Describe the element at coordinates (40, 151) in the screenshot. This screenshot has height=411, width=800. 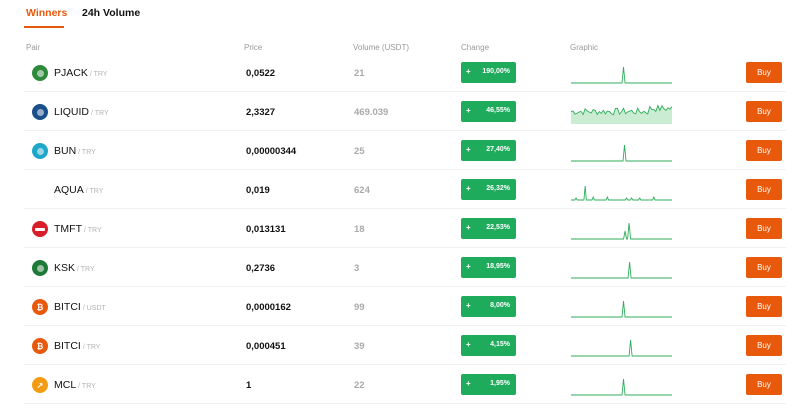
I see `bun-coin-icon` at that location.